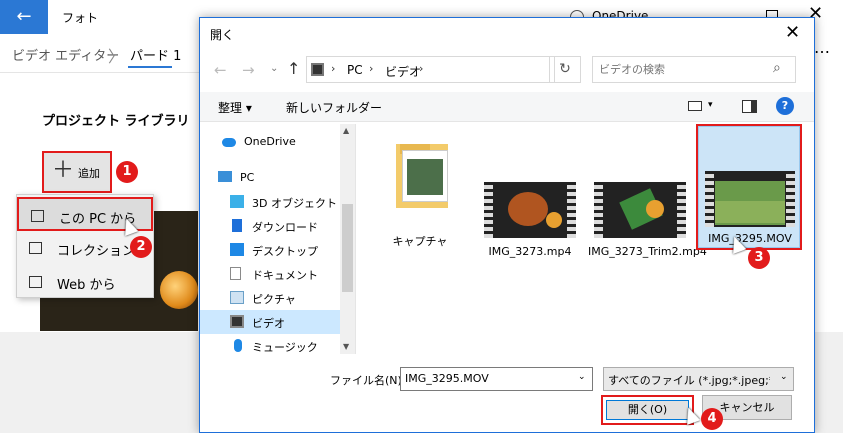 Image resolution: width=843 pixels, height=433 pixels. What do you see at coordinates (346, 130) in the screenshot?
I see `scroll-up-icon: ▲` at bounding box center [346, 130].